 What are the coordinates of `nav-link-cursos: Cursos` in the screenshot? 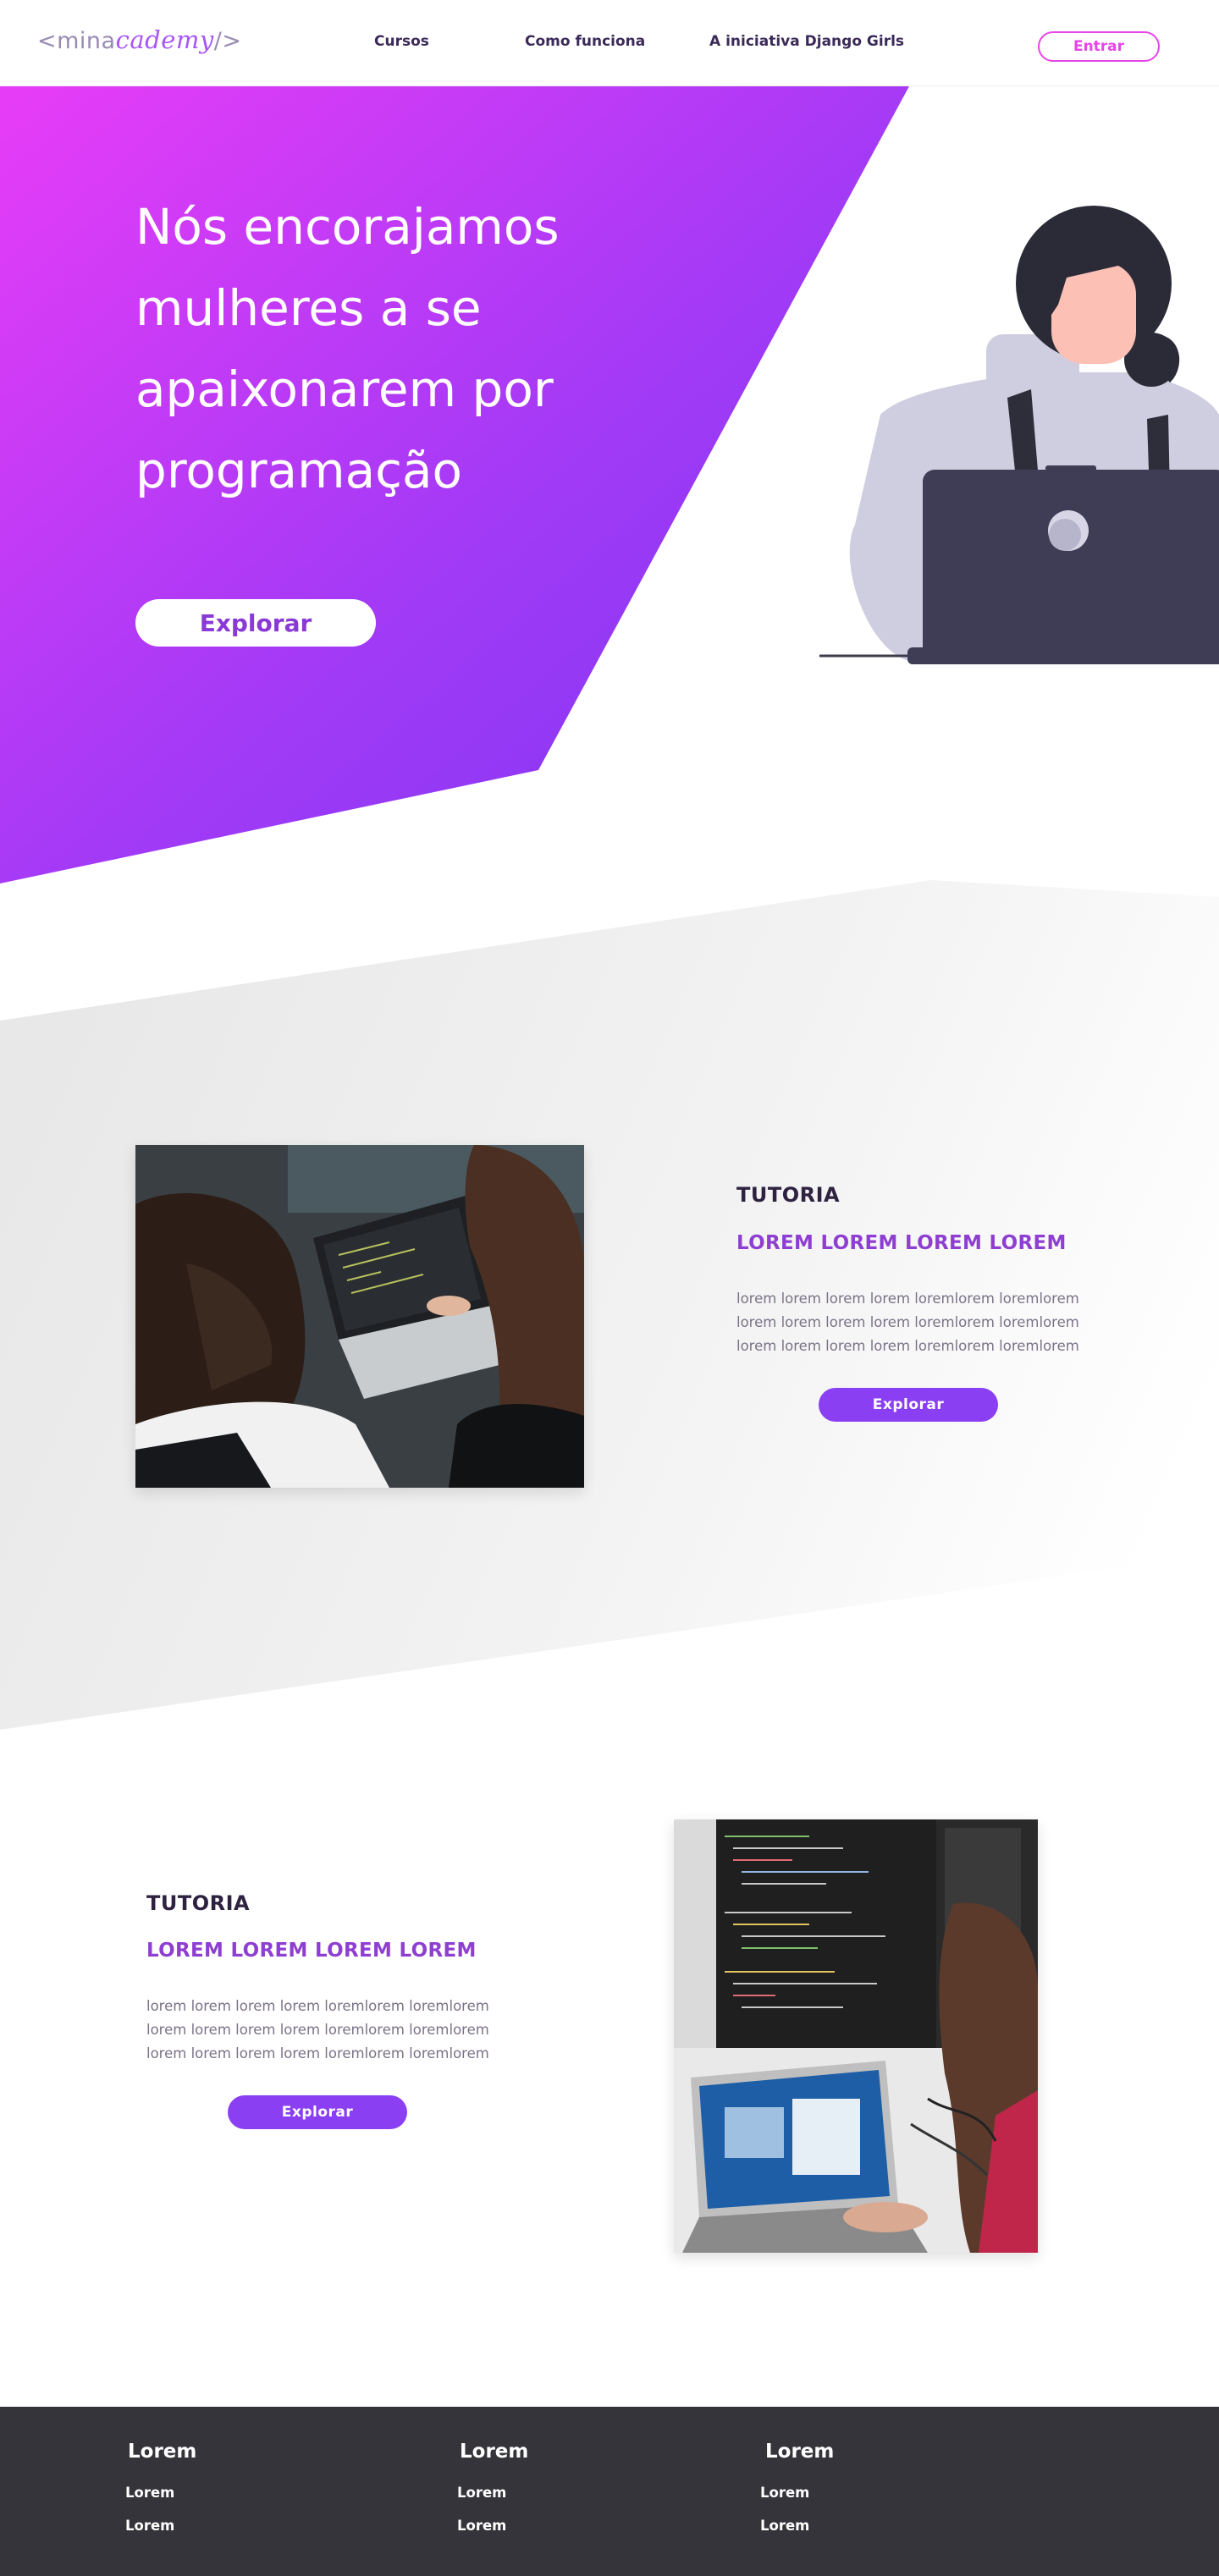 It's located at (401, 41).